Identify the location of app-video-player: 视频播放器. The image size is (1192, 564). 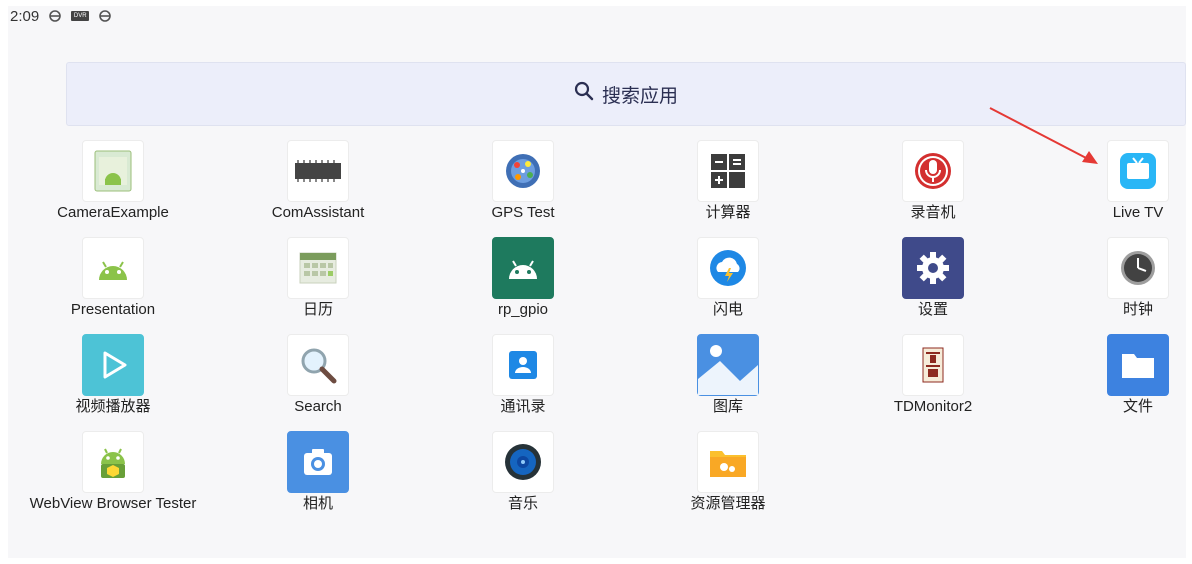
(113, 379).